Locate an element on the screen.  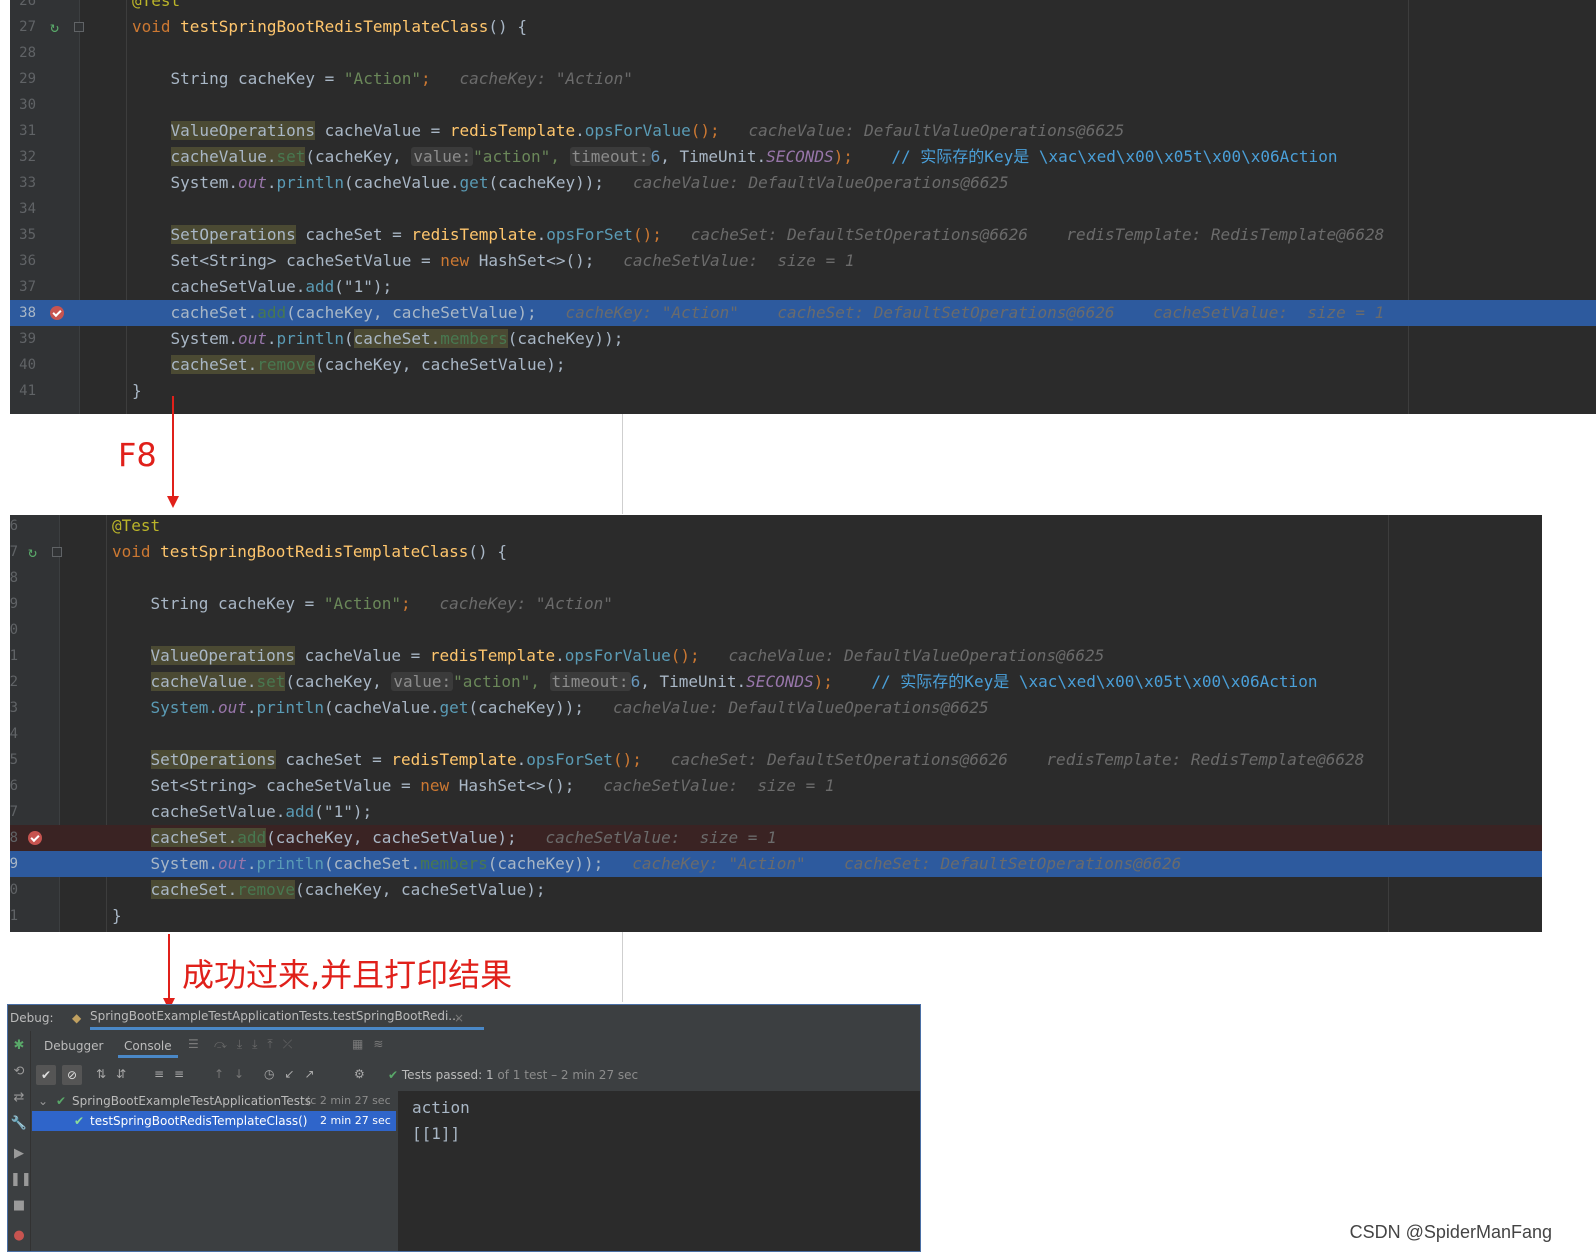
code-line: 41} is located at coordinates (803, 391).